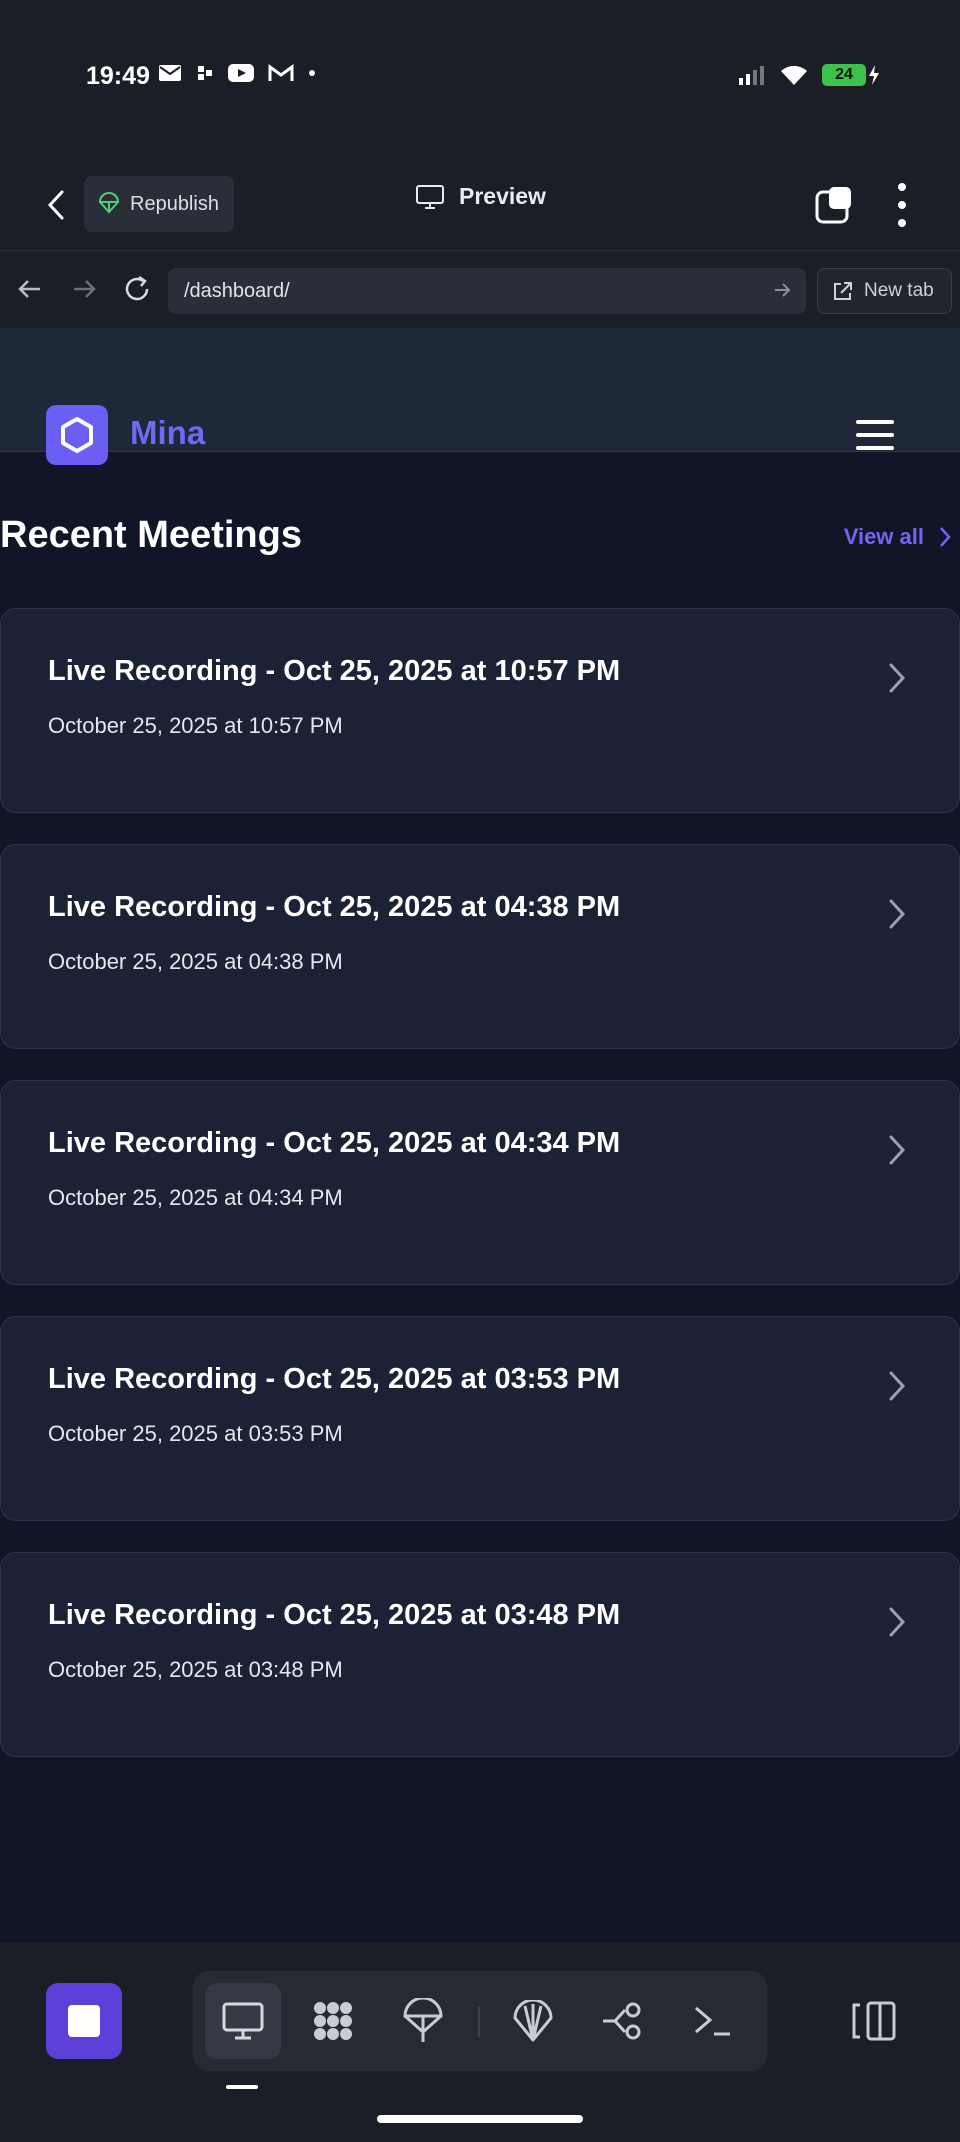  I want to click on wifi-icon, so click(794, 75).